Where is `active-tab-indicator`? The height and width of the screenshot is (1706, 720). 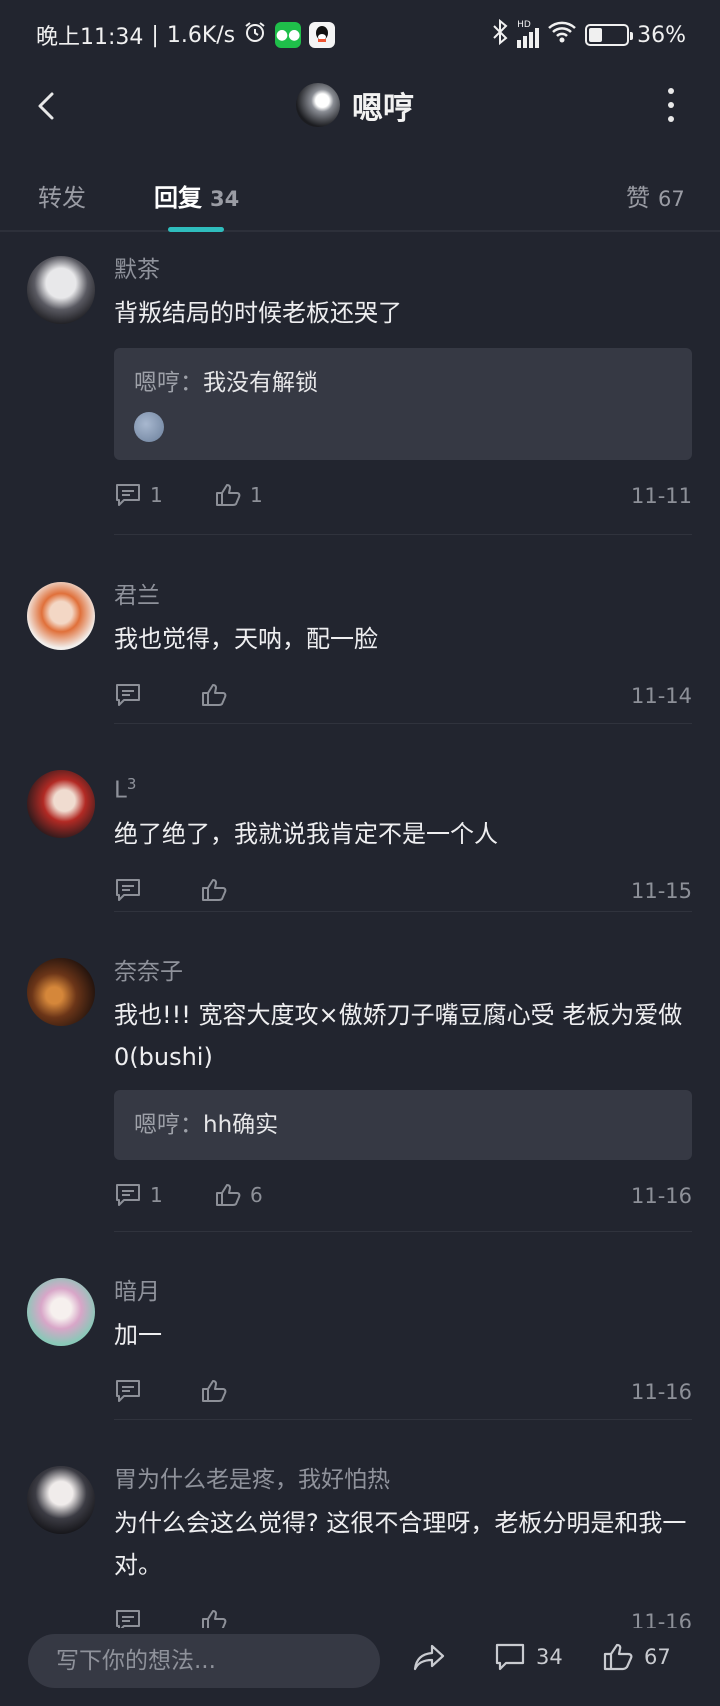 active-tab-indicator is located at coordinates (196, 229).